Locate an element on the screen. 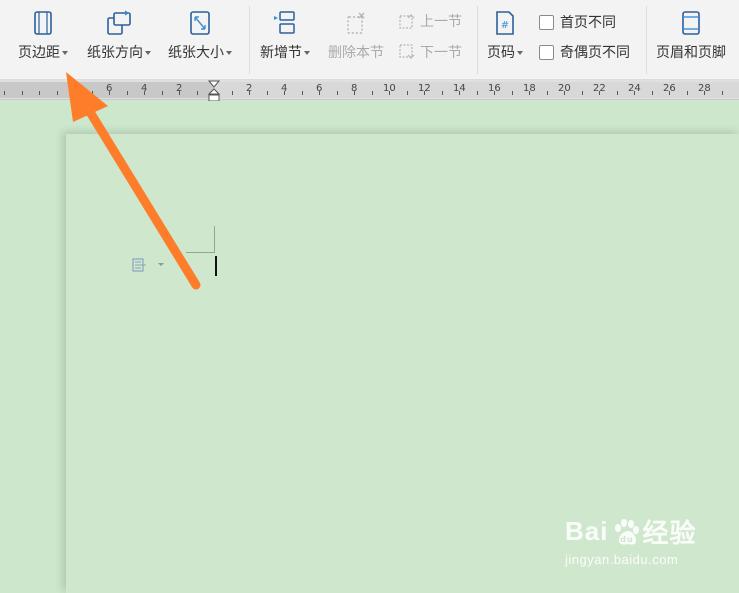 This screenshot has width=739, height=593. delete-section-icon is located at coordinates (356, 23).